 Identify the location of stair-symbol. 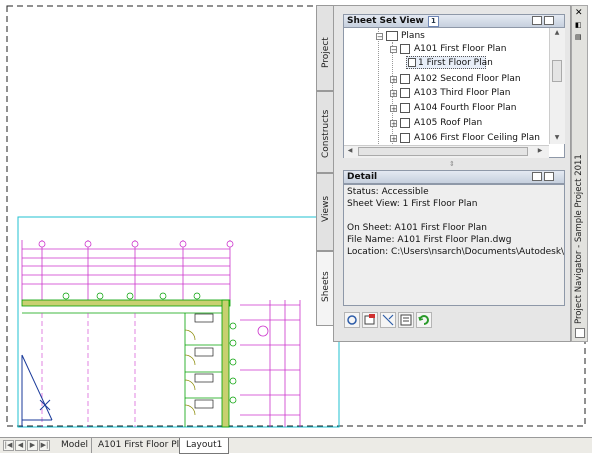
(37, 390).